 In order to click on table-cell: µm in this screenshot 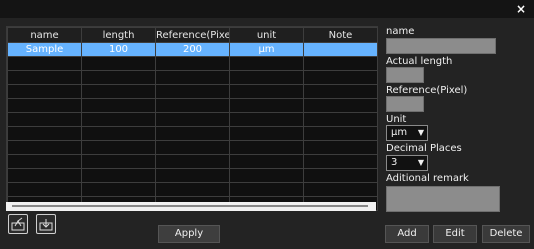, I will do `click(266, 49)`.